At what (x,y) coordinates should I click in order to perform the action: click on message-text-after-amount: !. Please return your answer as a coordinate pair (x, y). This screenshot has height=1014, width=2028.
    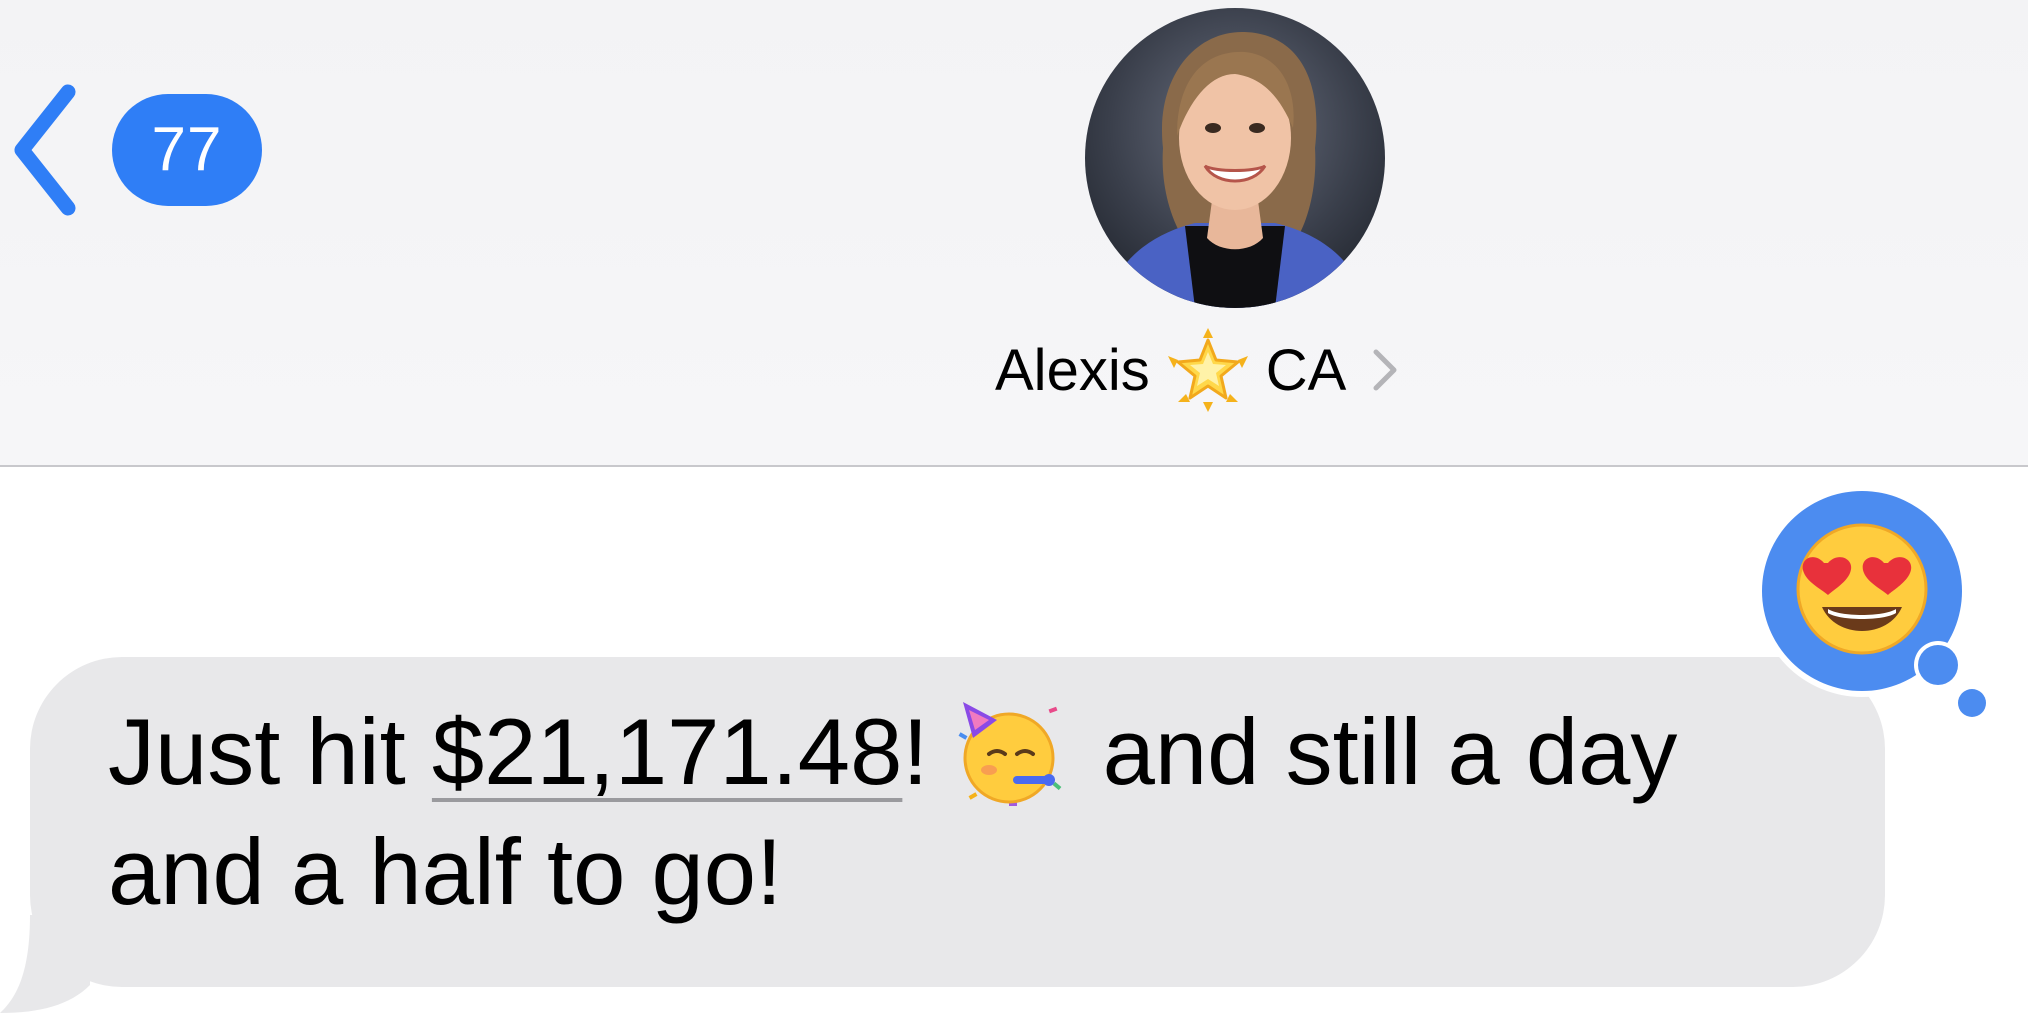
    Looking at the image, I should click on (915, 751).